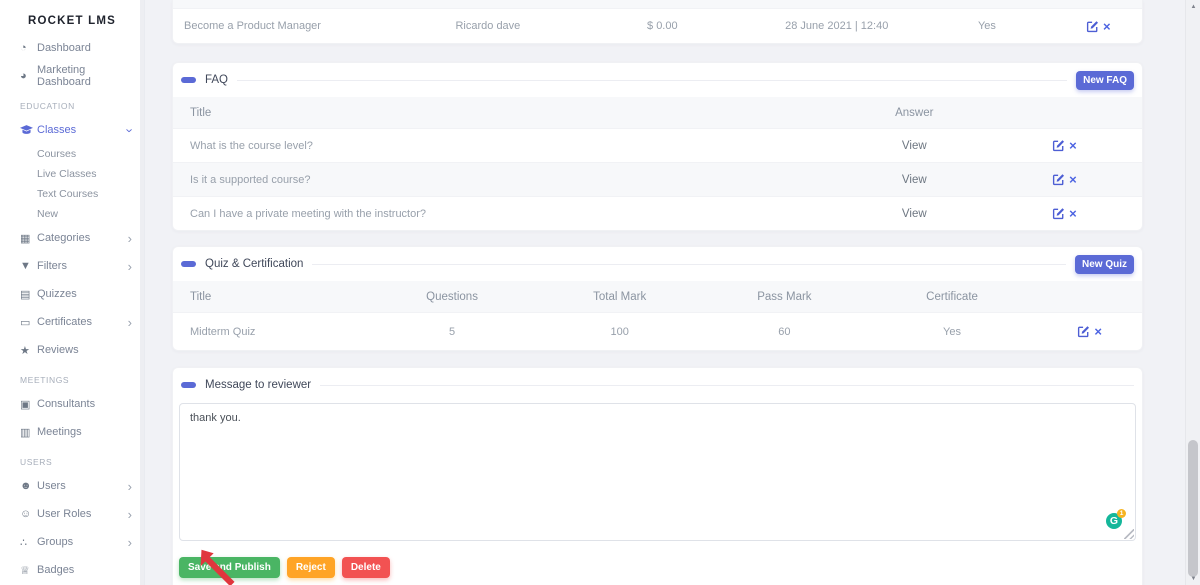 The image size is (1200, 585). I want to click on quiz-section-title: Quiz & Certification, so click(254, 264).